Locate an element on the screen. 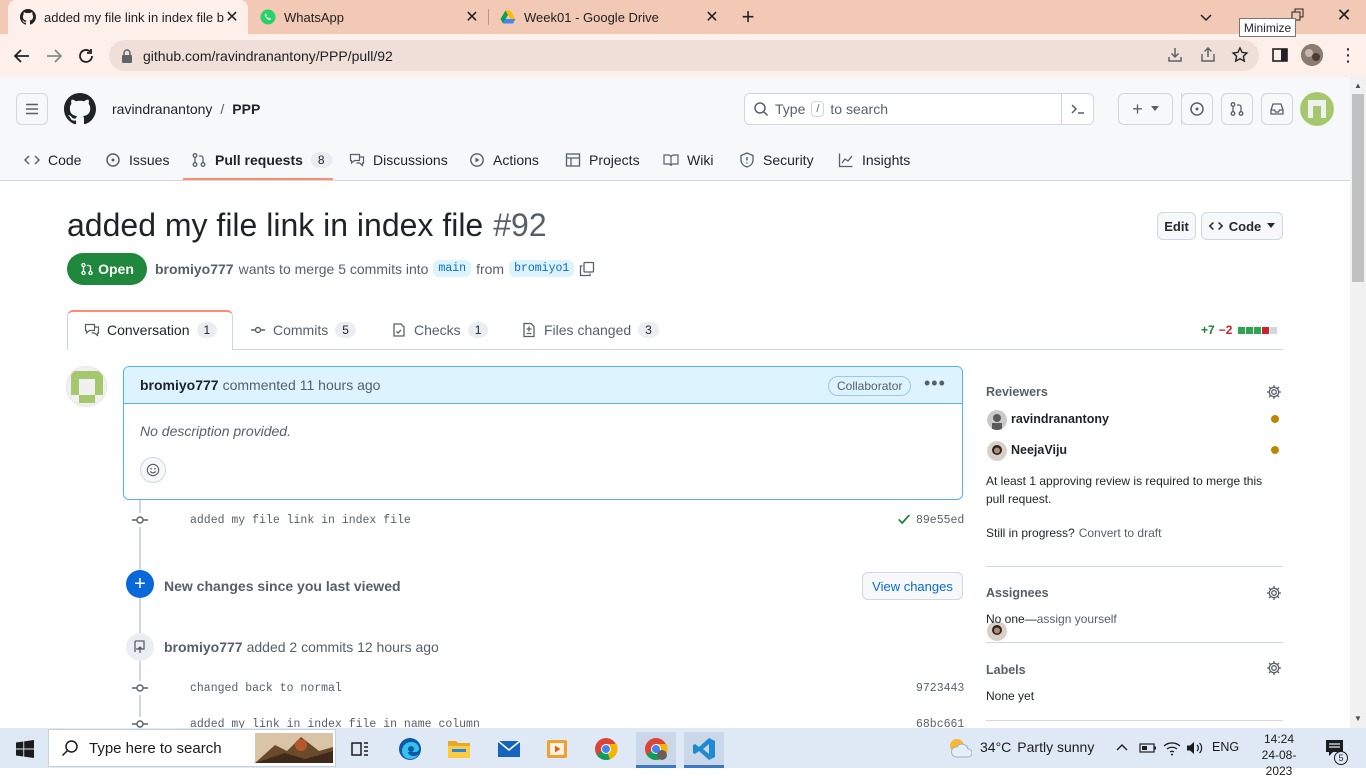  chrome-profile-icon is located at coordinates (656, 749).